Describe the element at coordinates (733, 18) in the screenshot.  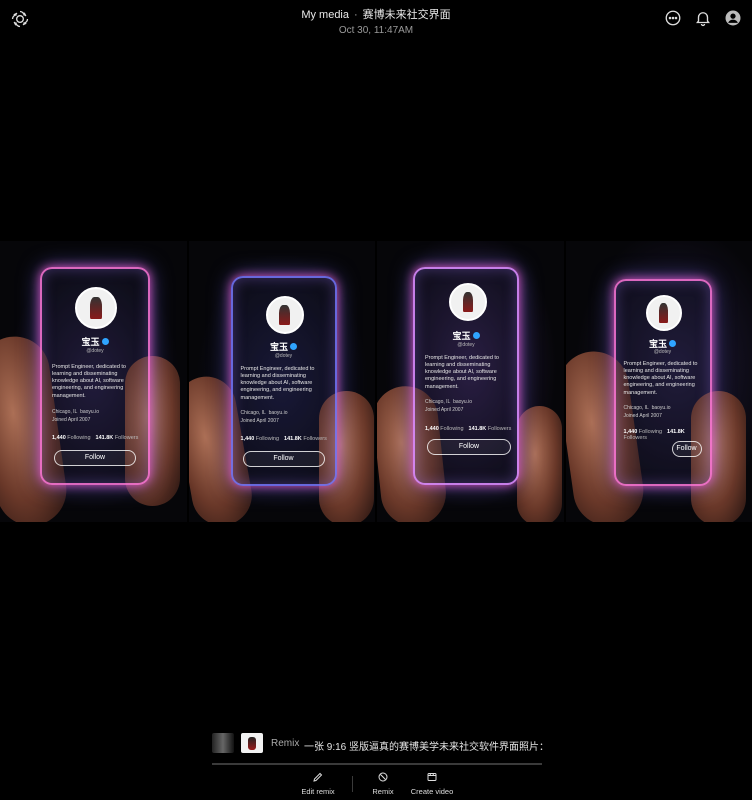
I see `profile-icon` at that location.